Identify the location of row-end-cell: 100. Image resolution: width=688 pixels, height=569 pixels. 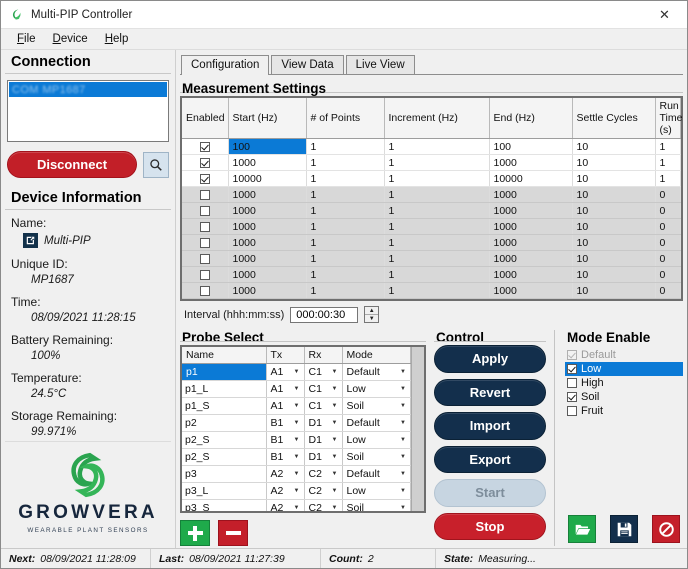
(531, 146).